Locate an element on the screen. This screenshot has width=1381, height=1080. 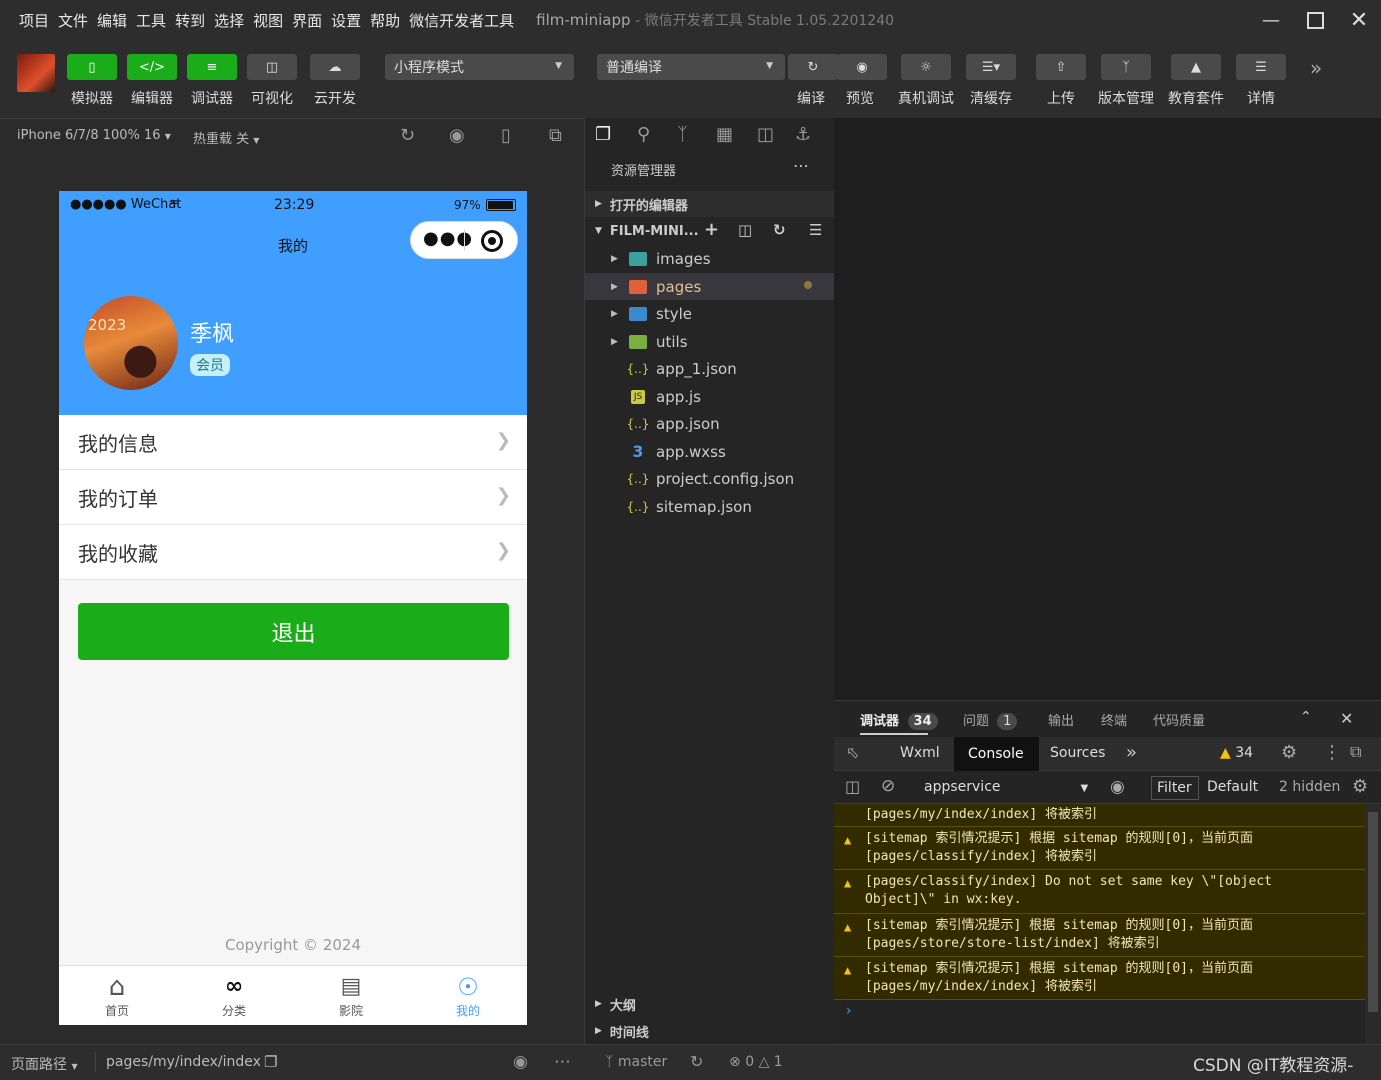
subtab-sources: Sources is located at coordinates (1077, 753).